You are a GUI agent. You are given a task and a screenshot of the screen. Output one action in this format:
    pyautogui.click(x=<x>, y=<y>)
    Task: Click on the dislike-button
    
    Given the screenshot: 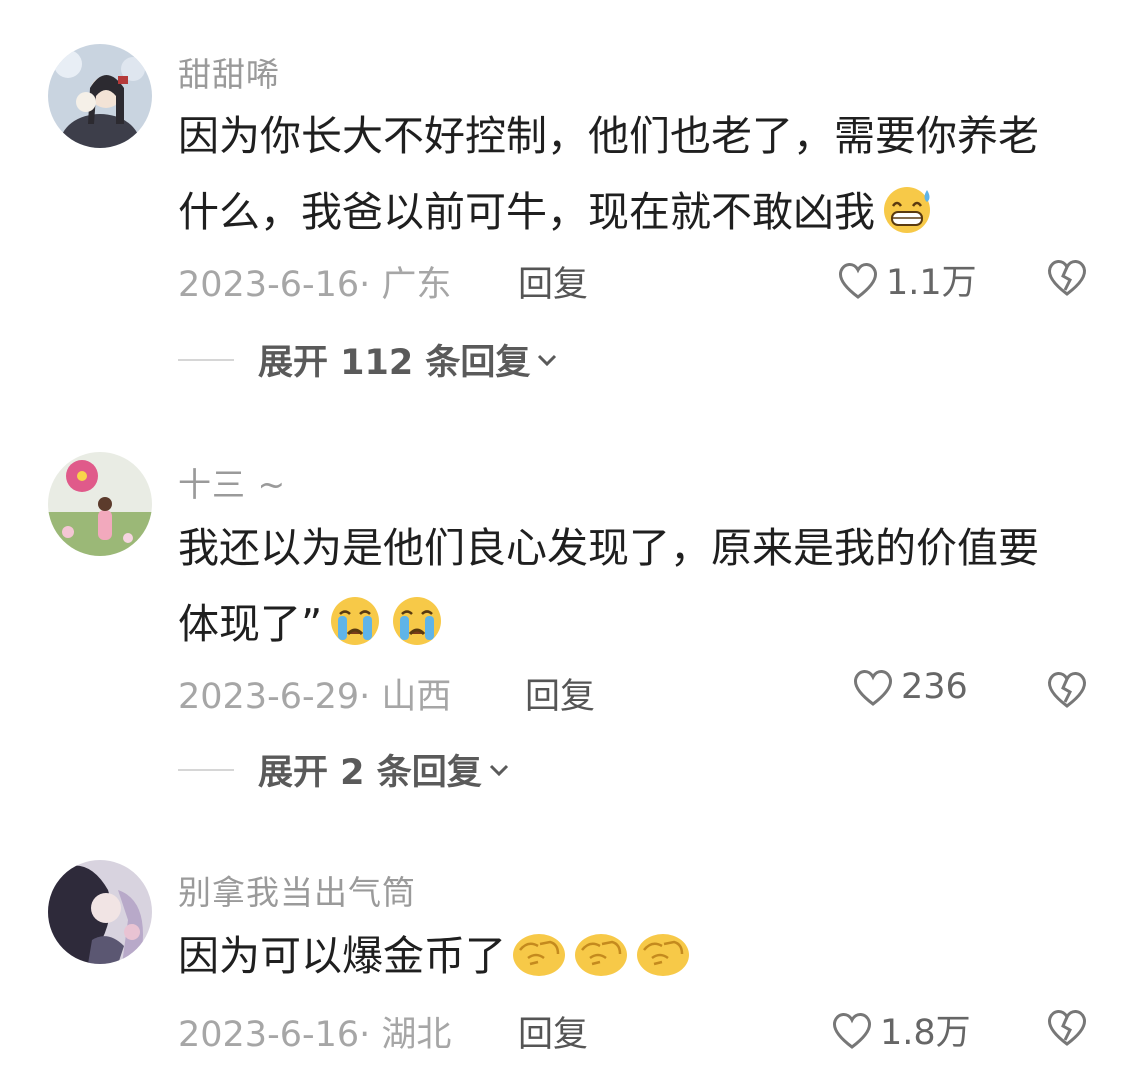 What is the action you would take?
    pyautogui.click(x=1067, y=1029)
    